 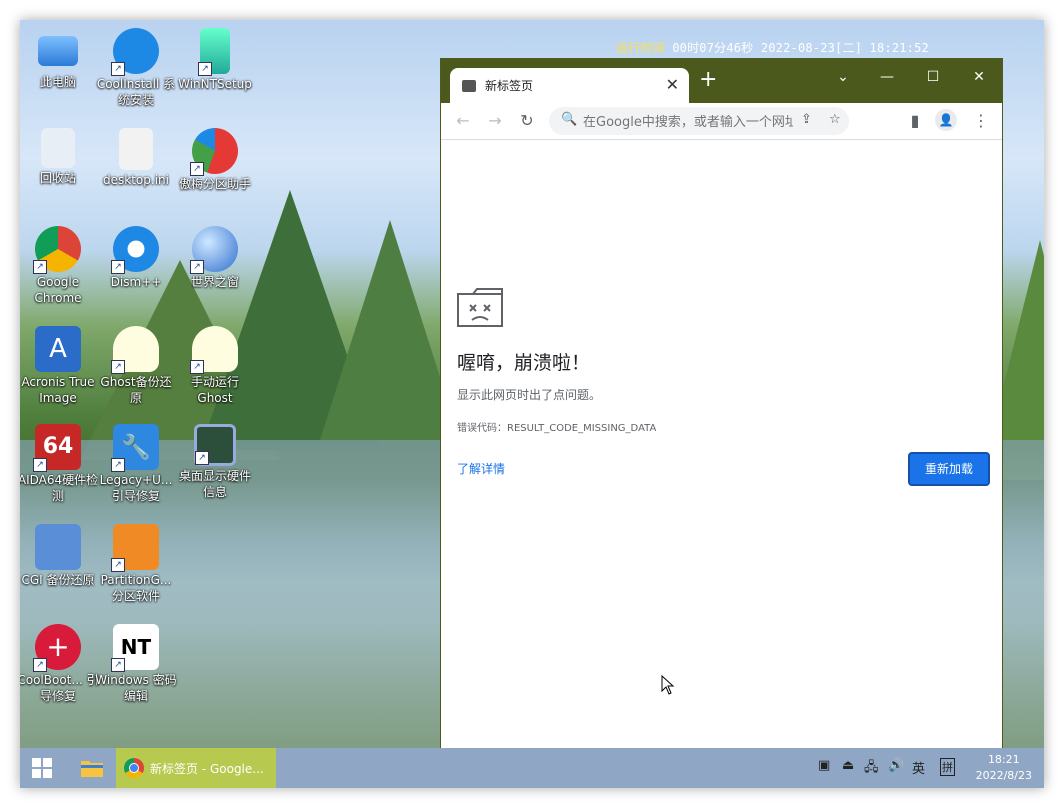 I want to click on desktop-icon-cgi: CGI 备份还原, so click(x=59, y=556).